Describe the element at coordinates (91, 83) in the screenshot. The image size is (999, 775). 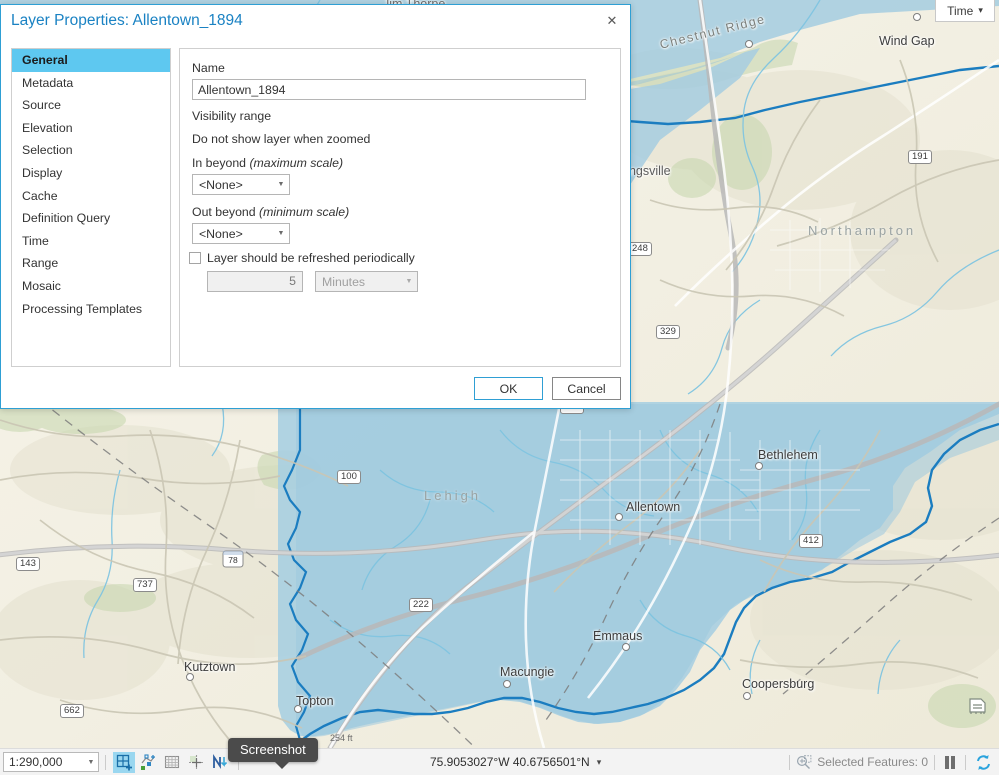
I see `category-item-metadata: Metadata` at that location.